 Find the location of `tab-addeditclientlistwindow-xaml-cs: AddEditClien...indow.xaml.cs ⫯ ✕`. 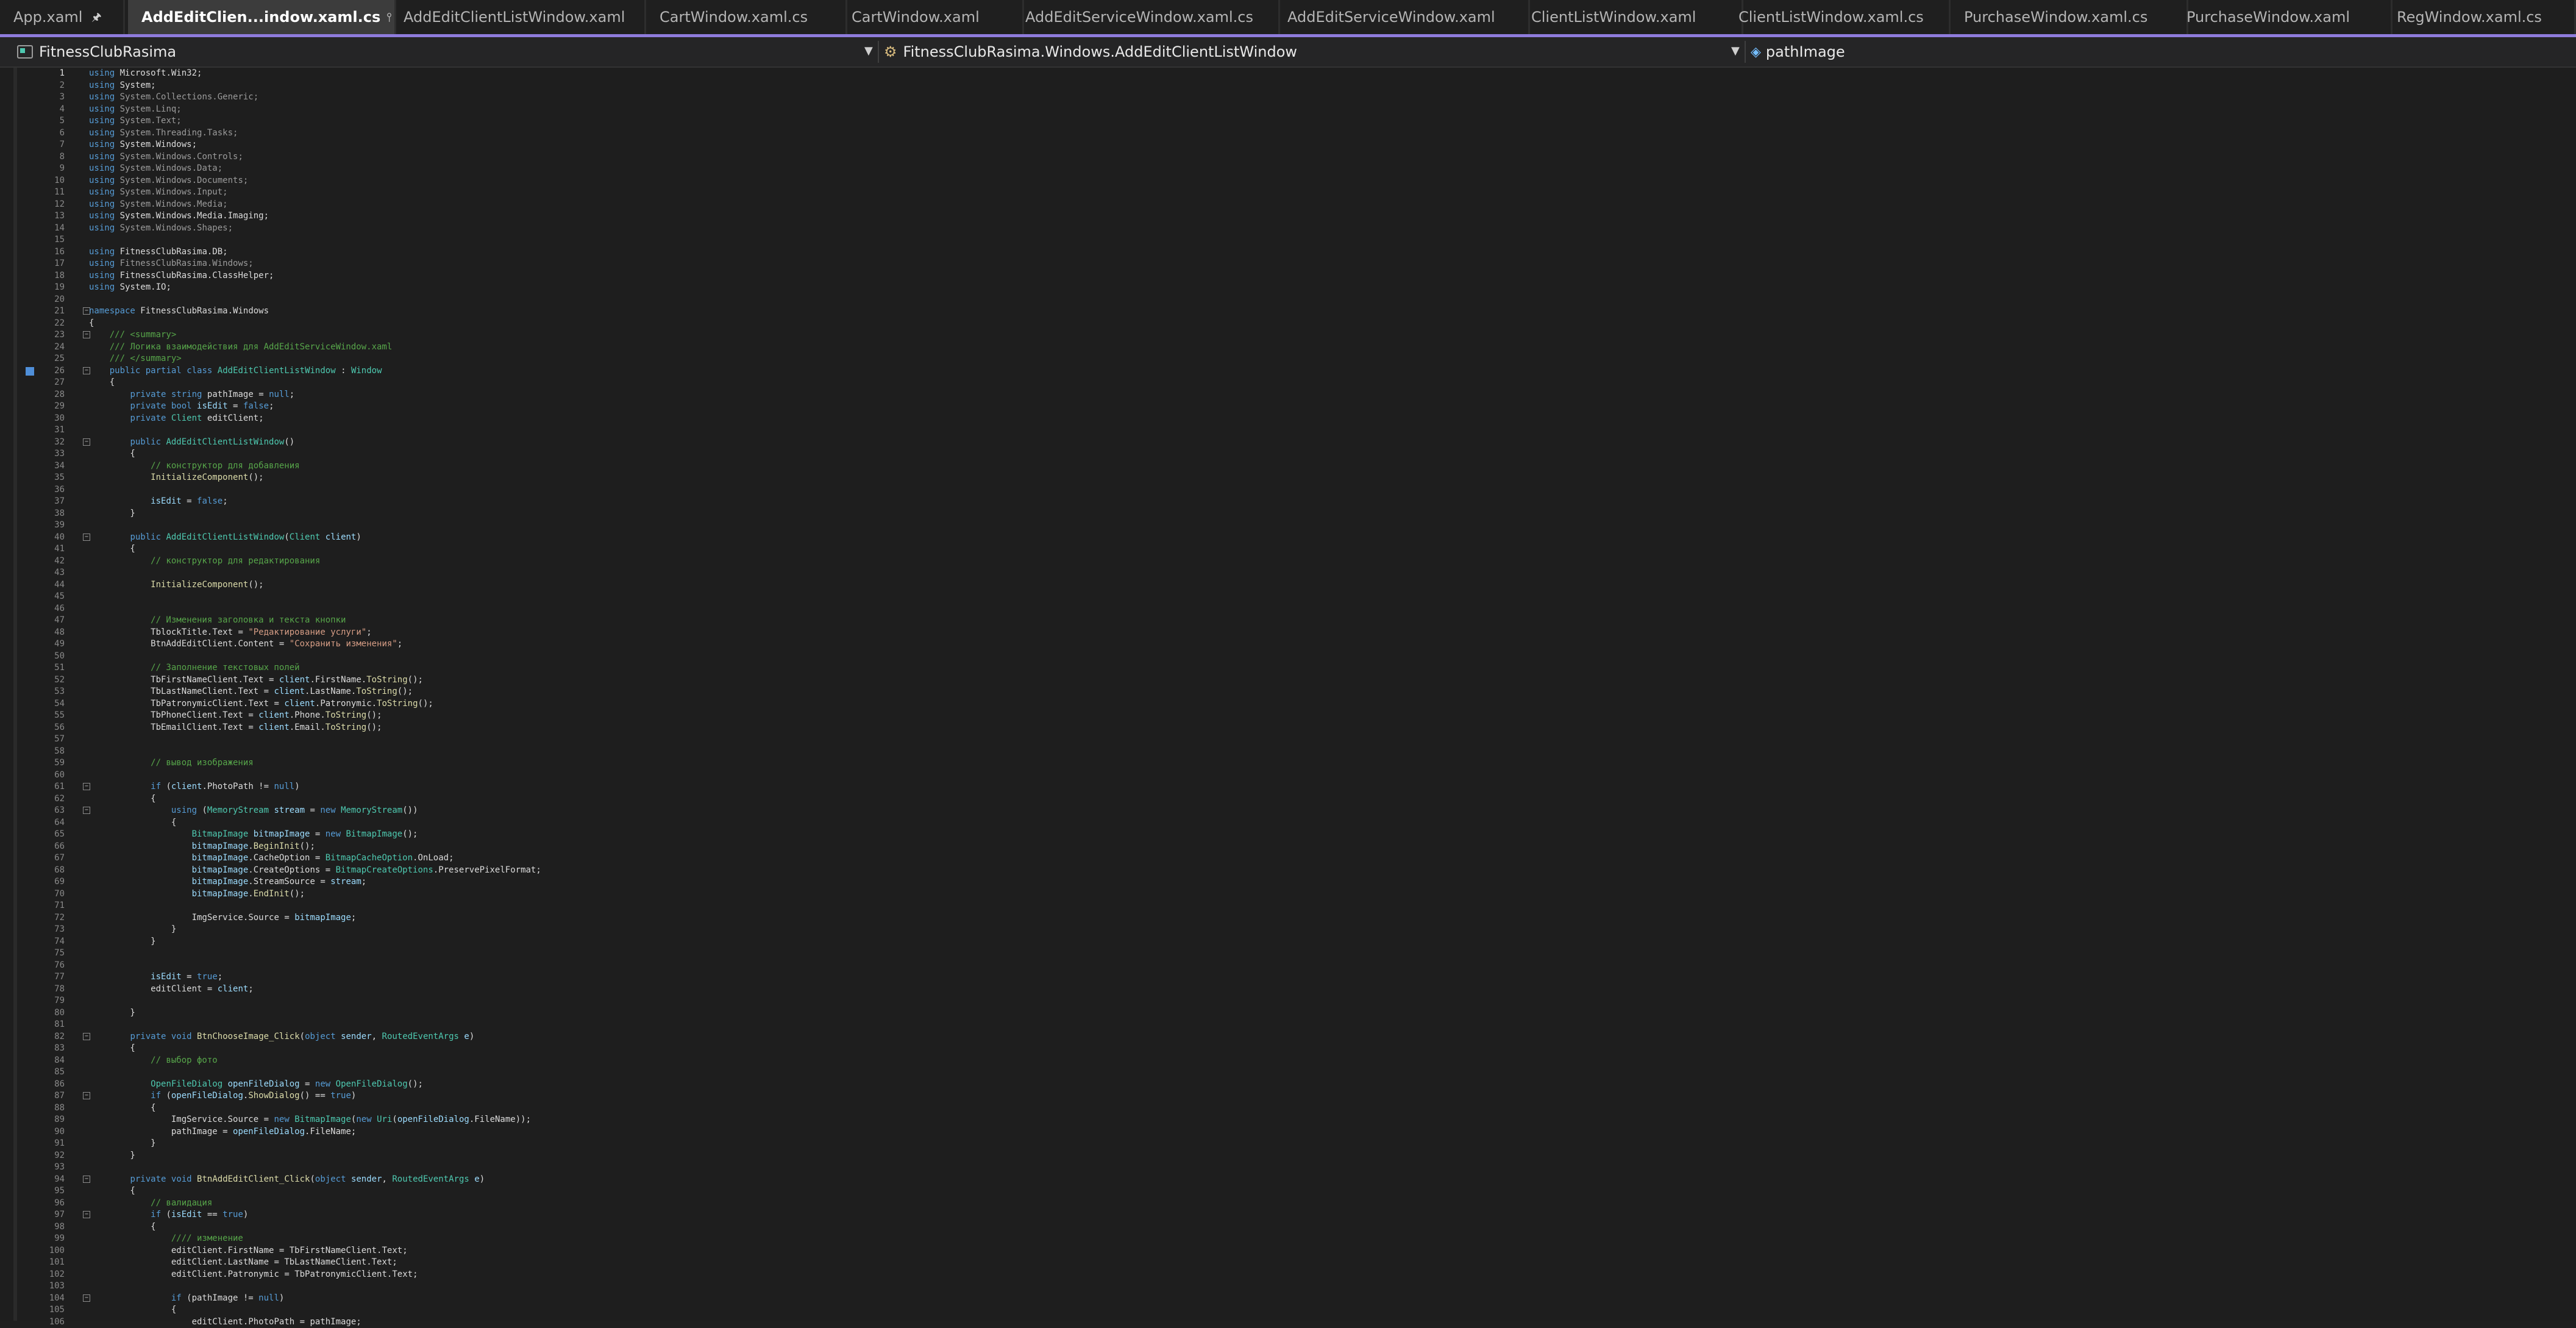

tab-addeditclientlistwindow-xaml-cs: AddEditClien...indow.xaml.cs ⫯ ✕ is located at coordinates (262, 17).